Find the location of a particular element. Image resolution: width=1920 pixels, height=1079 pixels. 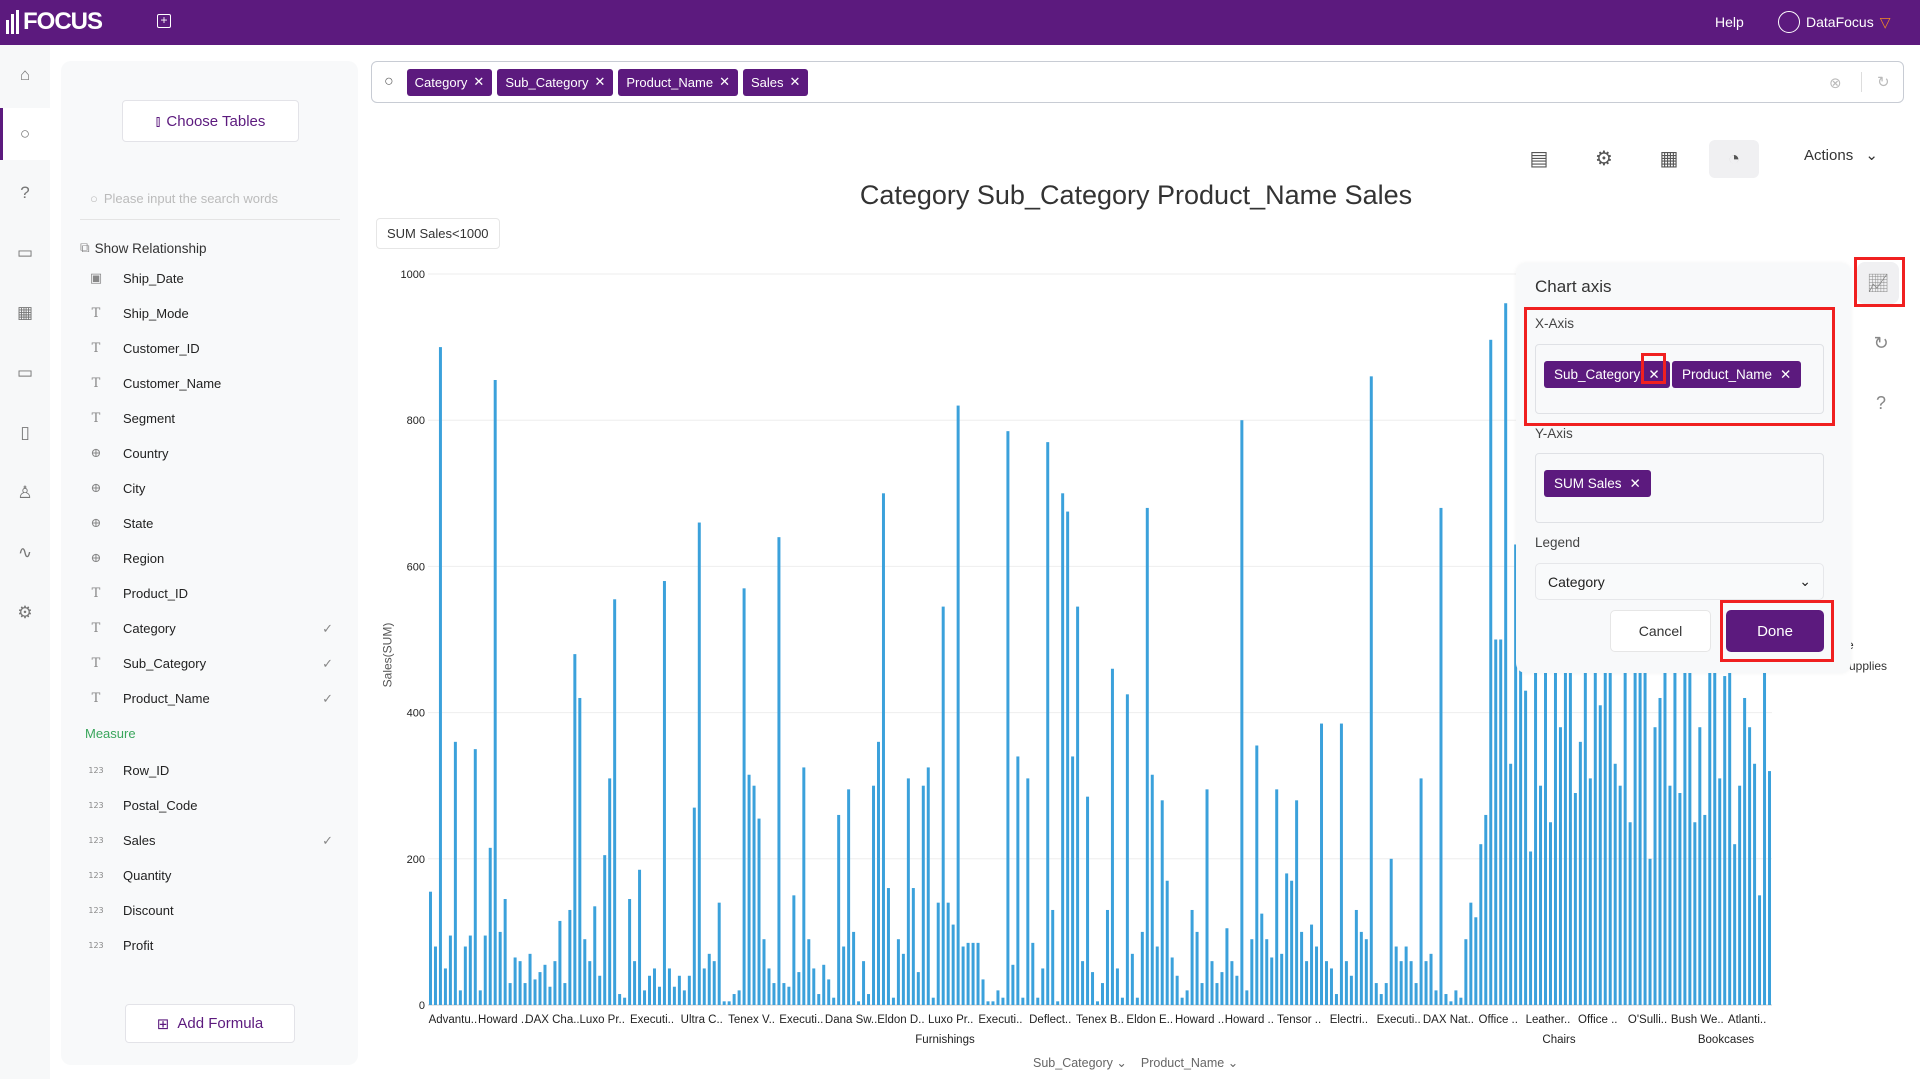

table-view-icon: ▦ is located at coordinates (1669, 159).